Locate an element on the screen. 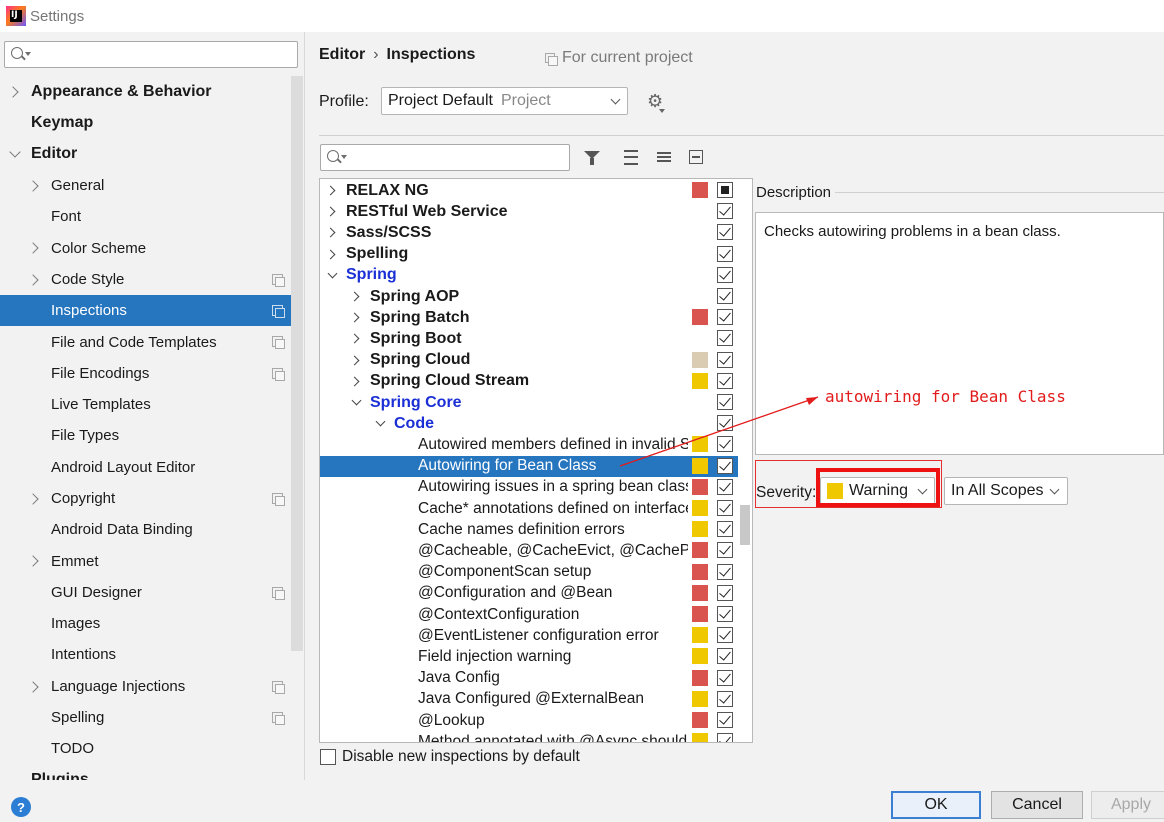  sidebar-scrollbar is located at coordinates (297, 363).